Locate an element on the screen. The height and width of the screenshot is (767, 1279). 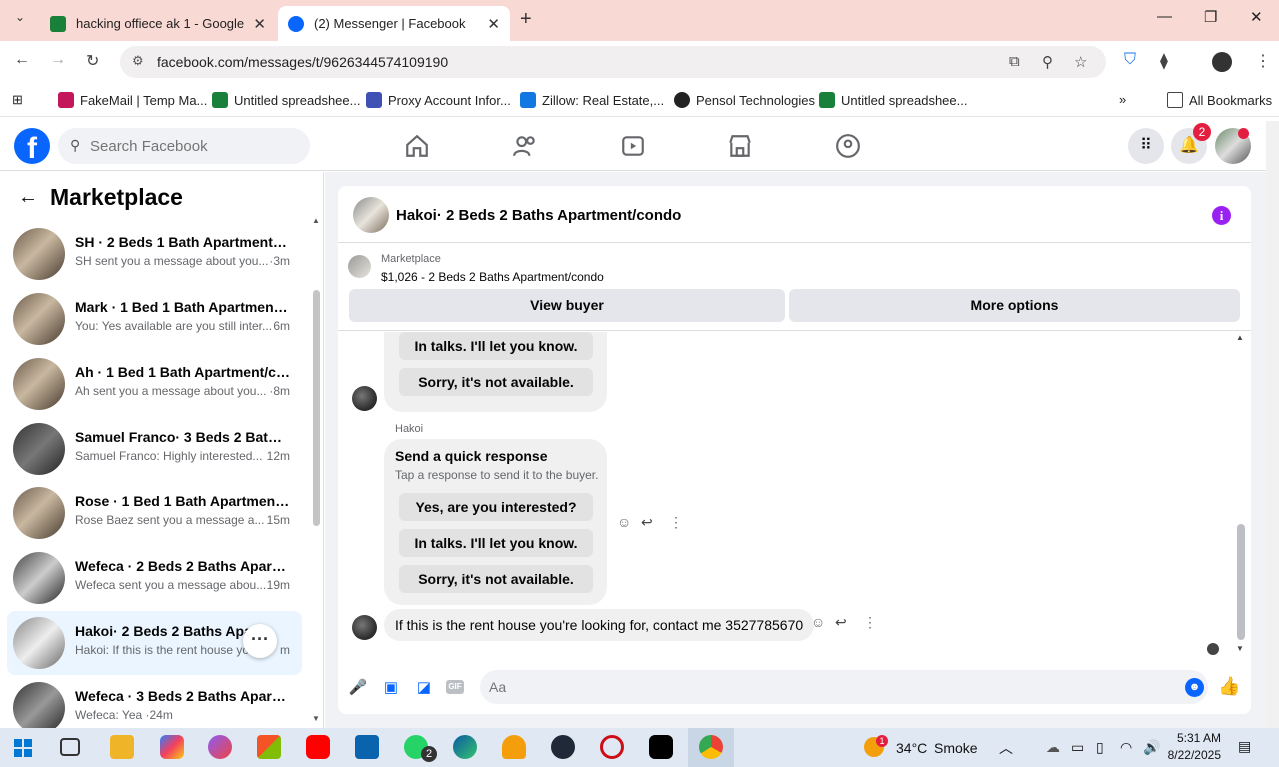
friends-icon is located at coordinates (525, 146).